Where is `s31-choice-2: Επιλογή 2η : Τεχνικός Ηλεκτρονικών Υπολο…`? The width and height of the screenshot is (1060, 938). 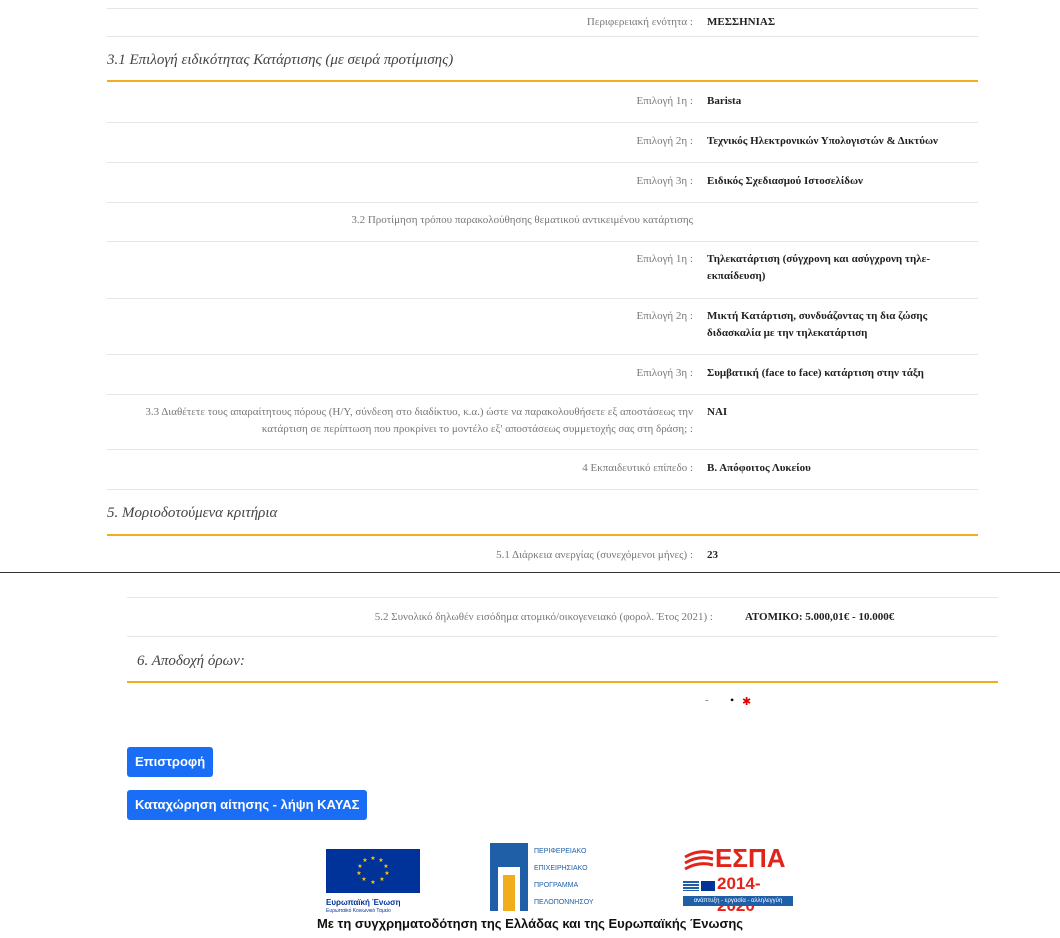
s31-choice-2: Επιλογή 2η : Τεχνικός Ηλεκτρονικών Υπολο… is located at coordinates (542, 142).